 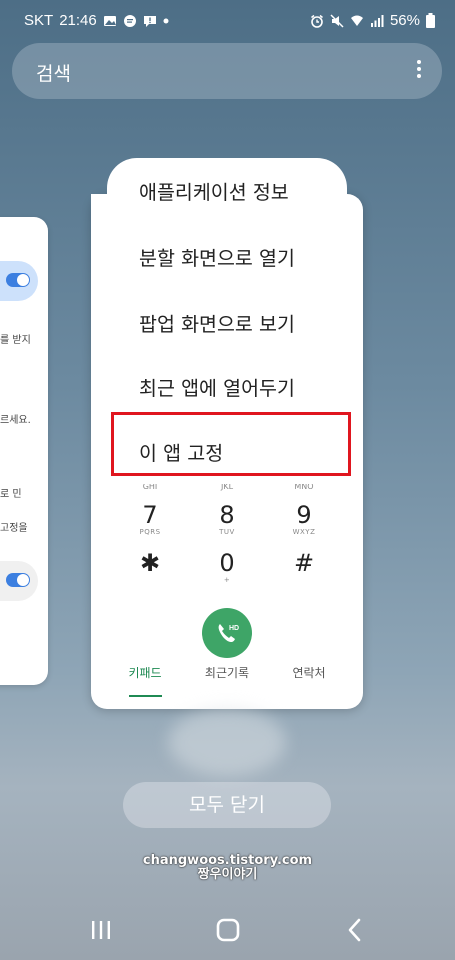 What do you see at coordinates (78, 20) in the screenshot?
I see `clock: 21:46` at bounding box center [78, 20].